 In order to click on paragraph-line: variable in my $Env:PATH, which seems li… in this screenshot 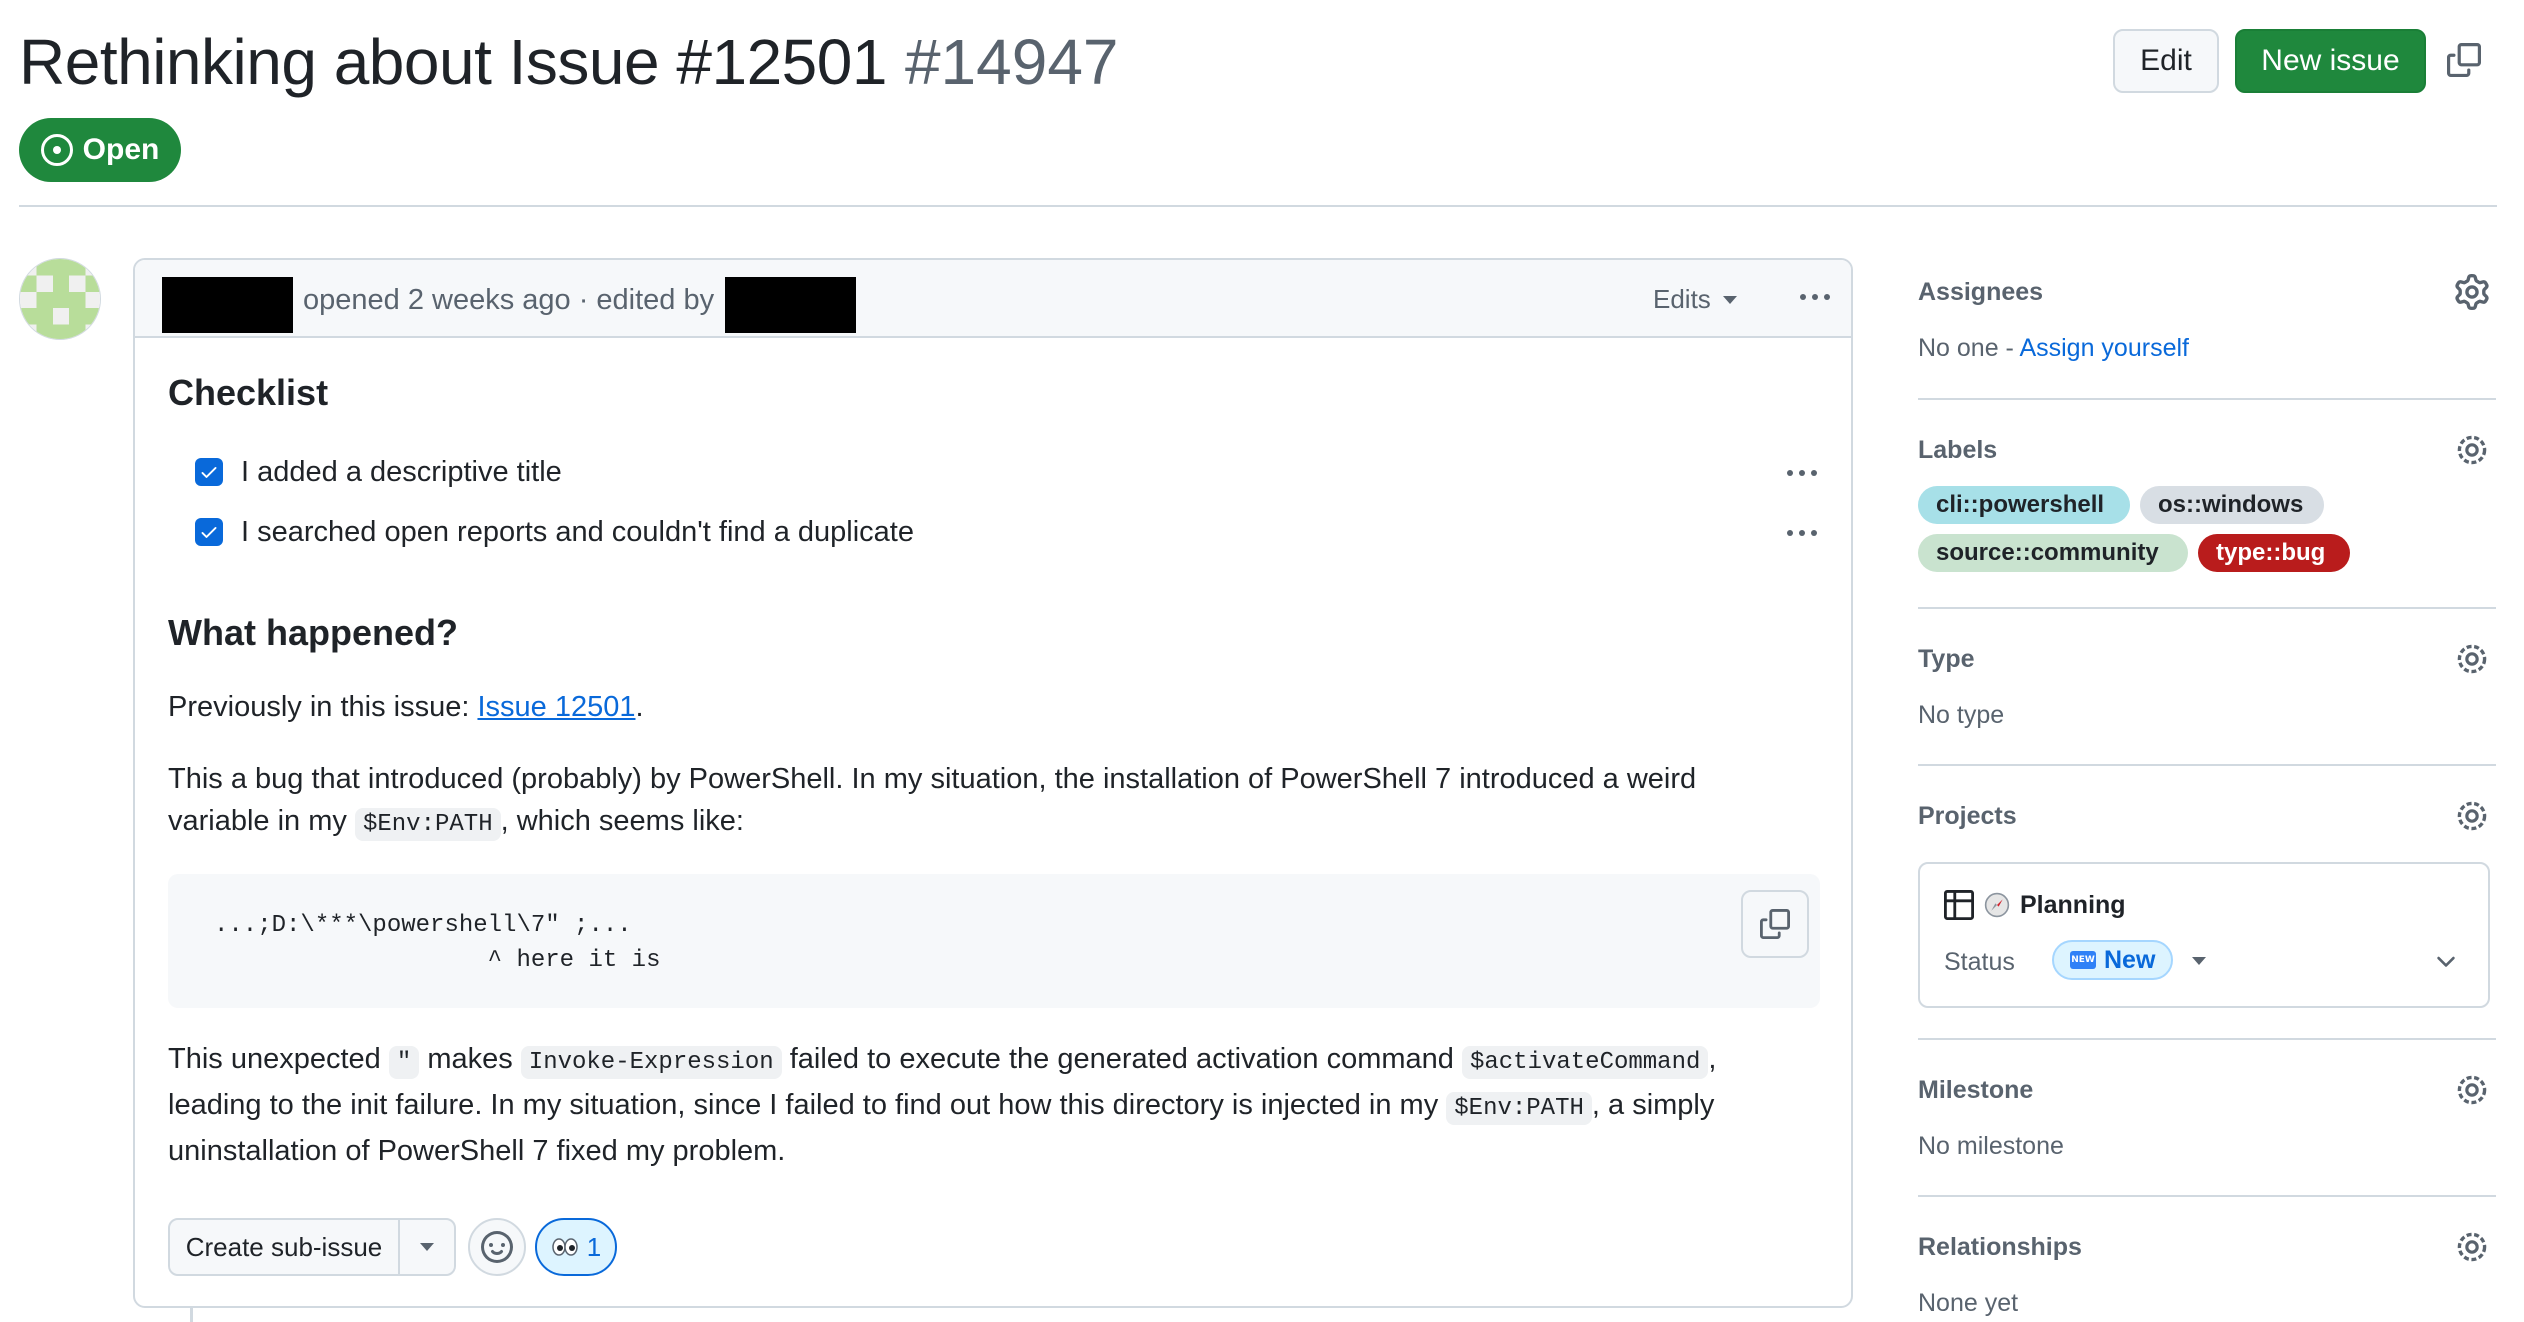, I will do `click(932, 823)`.